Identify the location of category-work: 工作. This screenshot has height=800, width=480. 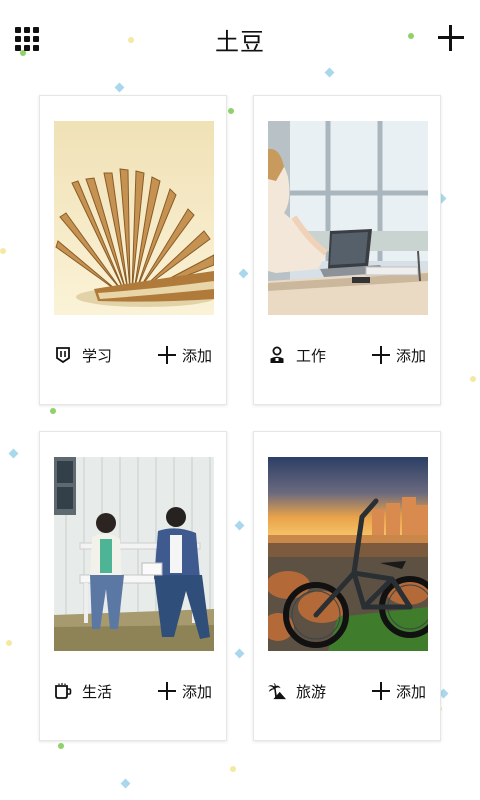
(297, 355).